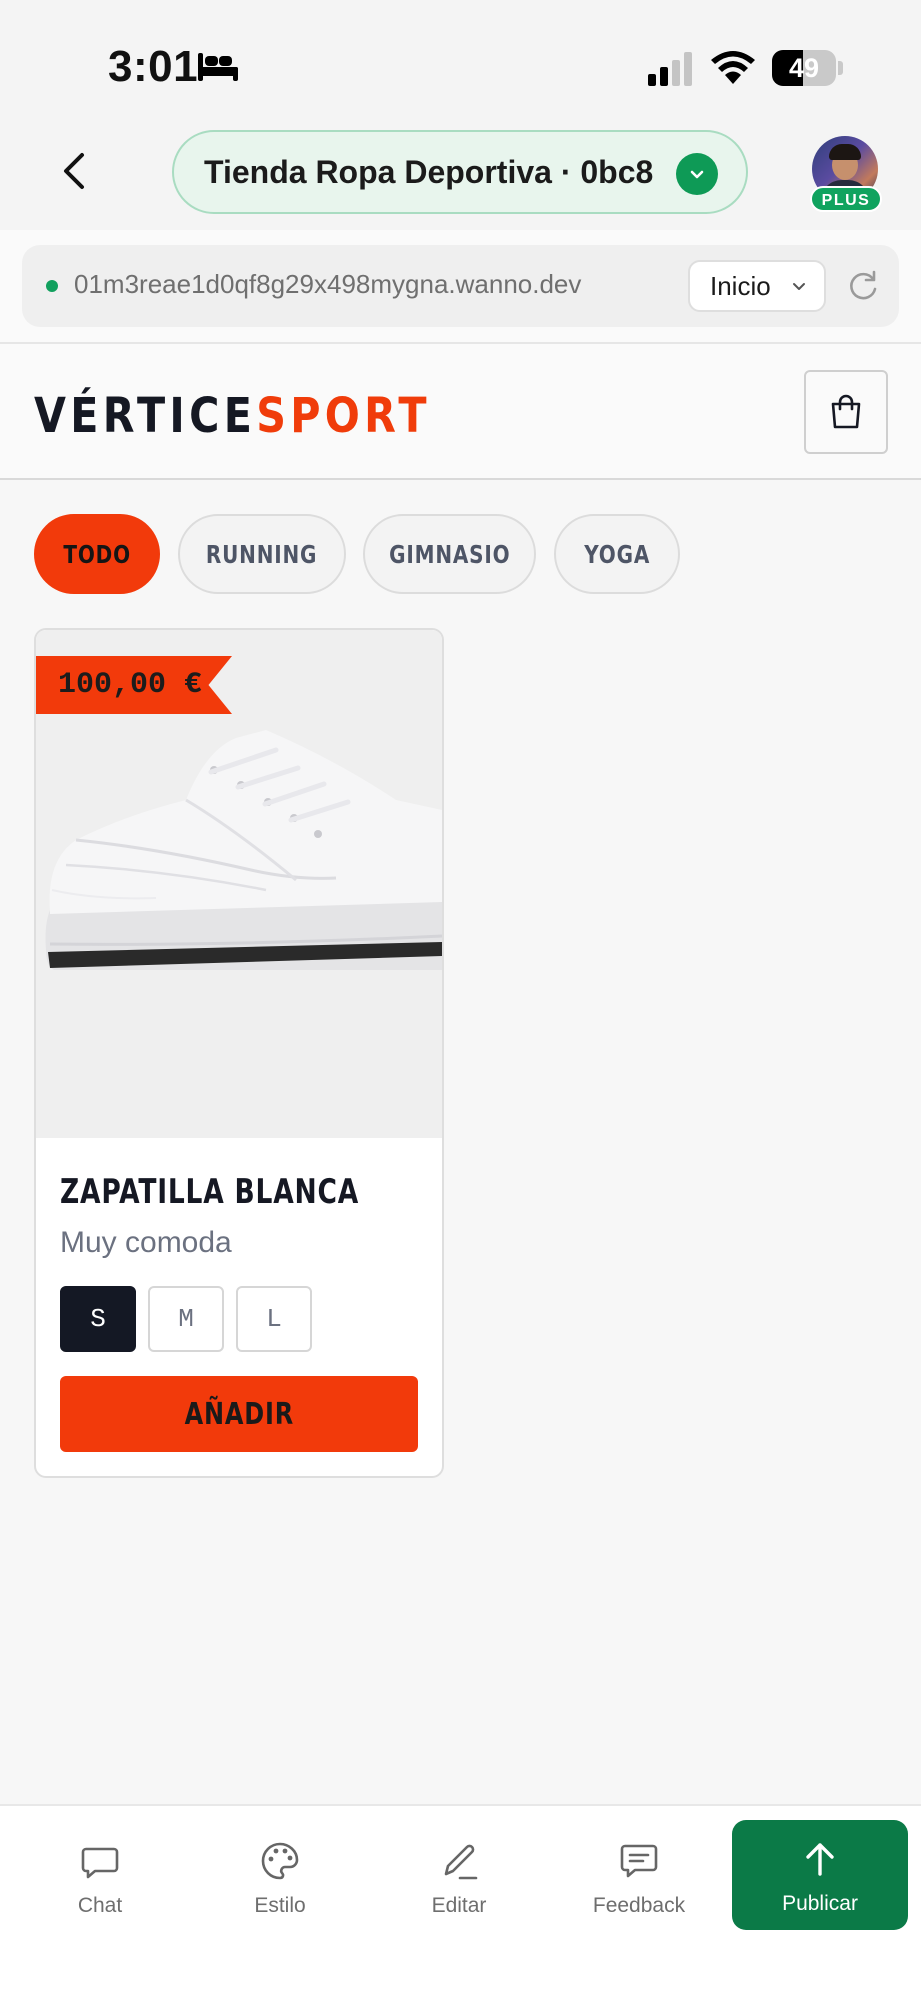 This screenshot has height=2000, width=921. Describe the element at coordinates (100, 1863) in the screenshot. I see `chat-icon` at that location.